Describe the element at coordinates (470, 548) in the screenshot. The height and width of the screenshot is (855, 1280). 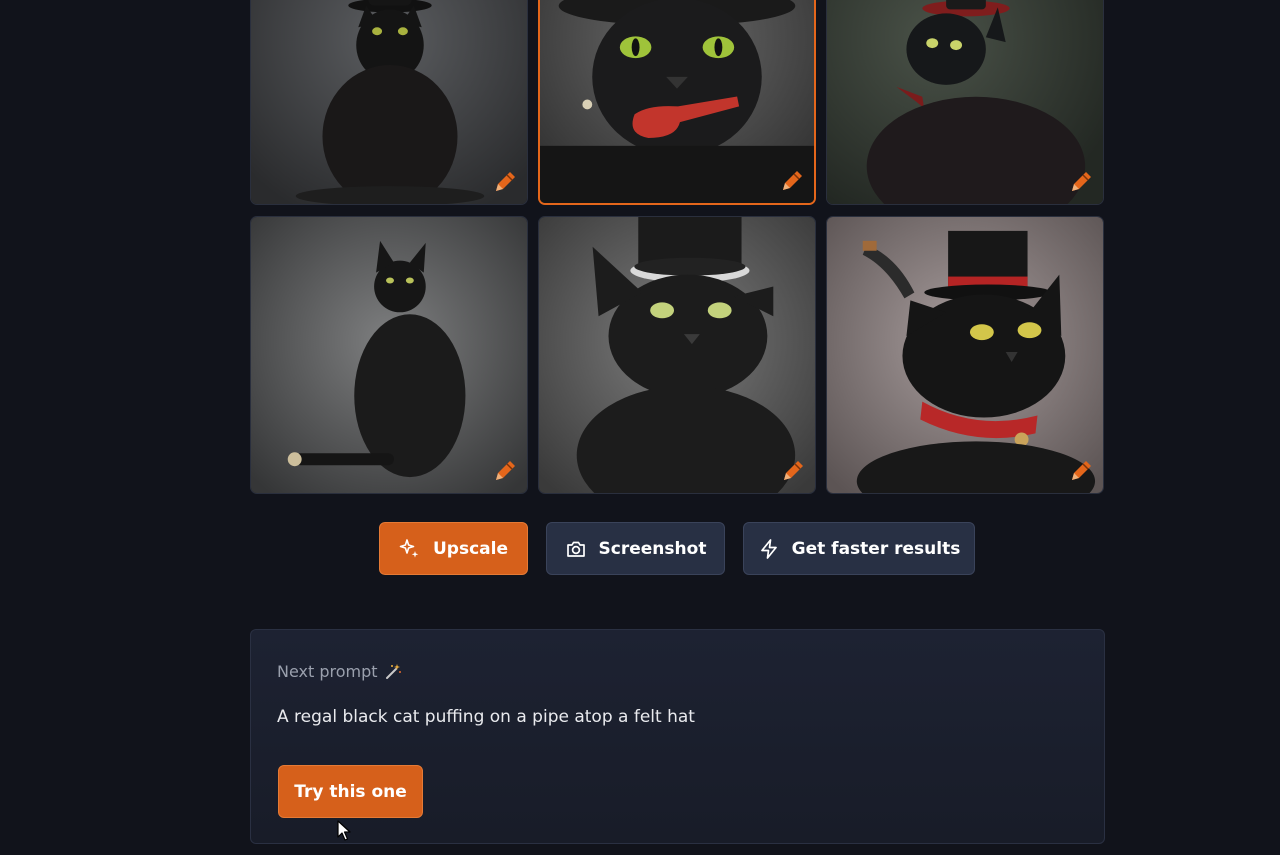
I see `upscale-label: Upscale` at that location.